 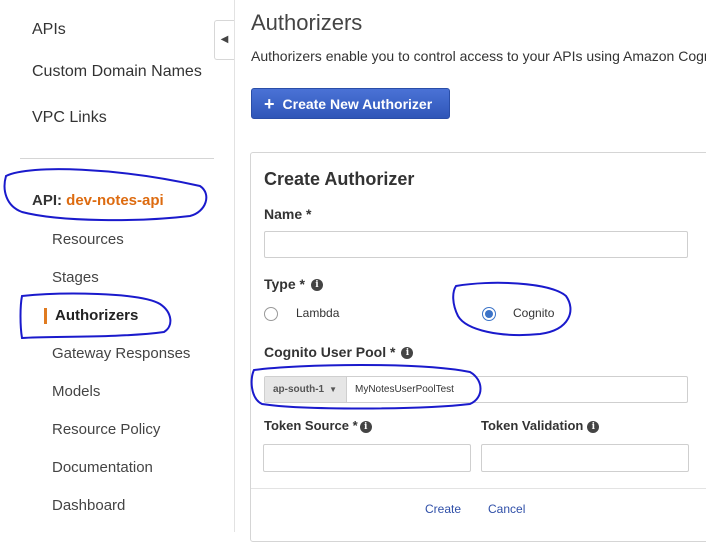 What do you see at coordinates (311, 425) in the screenshot?
I see `token-source-label-text: Token Source *` at bounding box center [311, 425].